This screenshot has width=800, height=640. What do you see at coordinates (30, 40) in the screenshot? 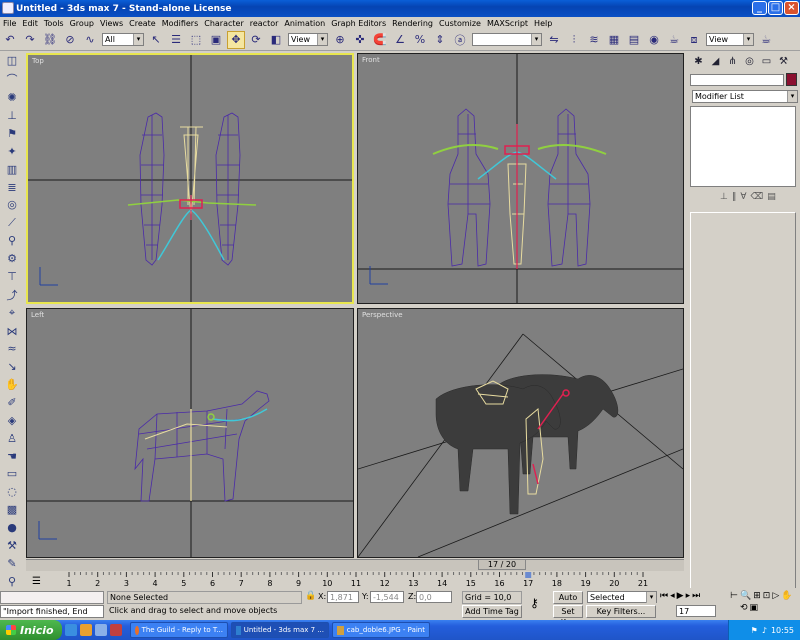
I see `redo-icon: ↷` at bounding box center [30, 40].